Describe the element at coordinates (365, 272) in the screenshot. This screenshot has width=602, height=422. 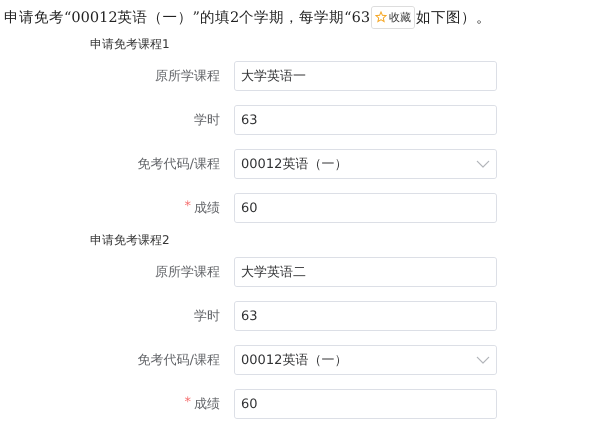
I see `input-field: 大学英语二` at that location.